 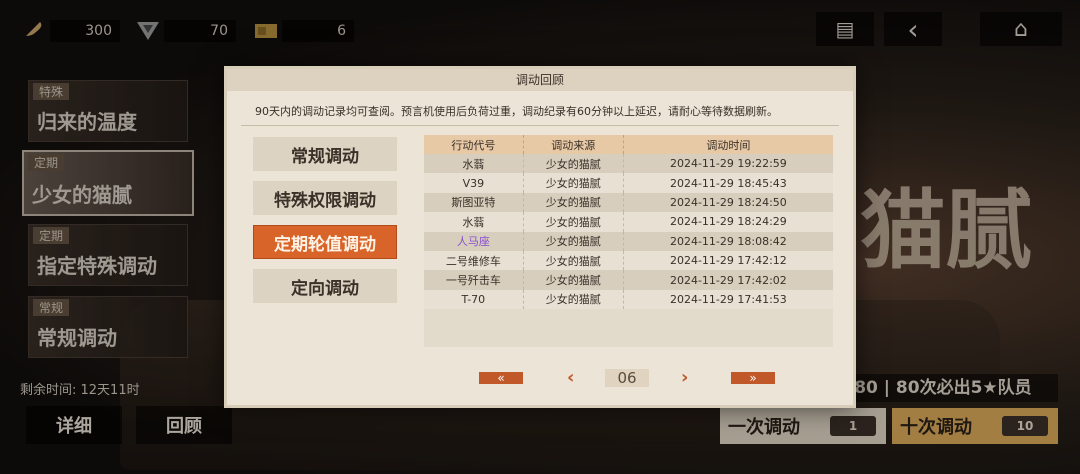 What do you see at coordinates (474, 260) in the screenshot?
I see `cell-code: 二号维修车` at bounding box center [474, 260].